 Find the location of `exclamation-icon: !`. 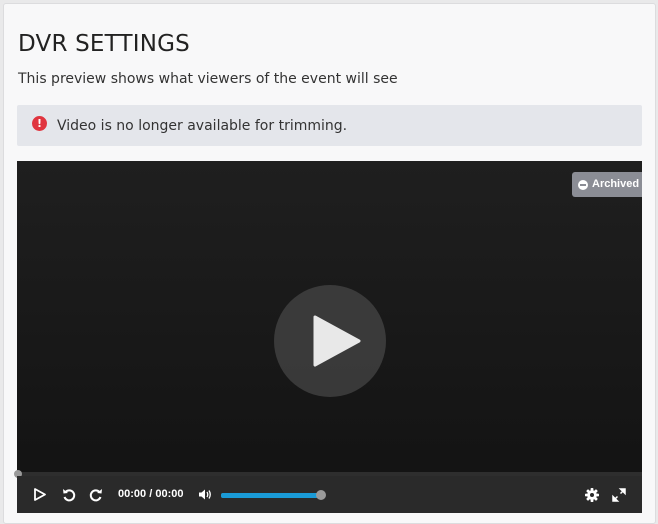

exclamation-icon: ! is located at coordinates (39, 123).